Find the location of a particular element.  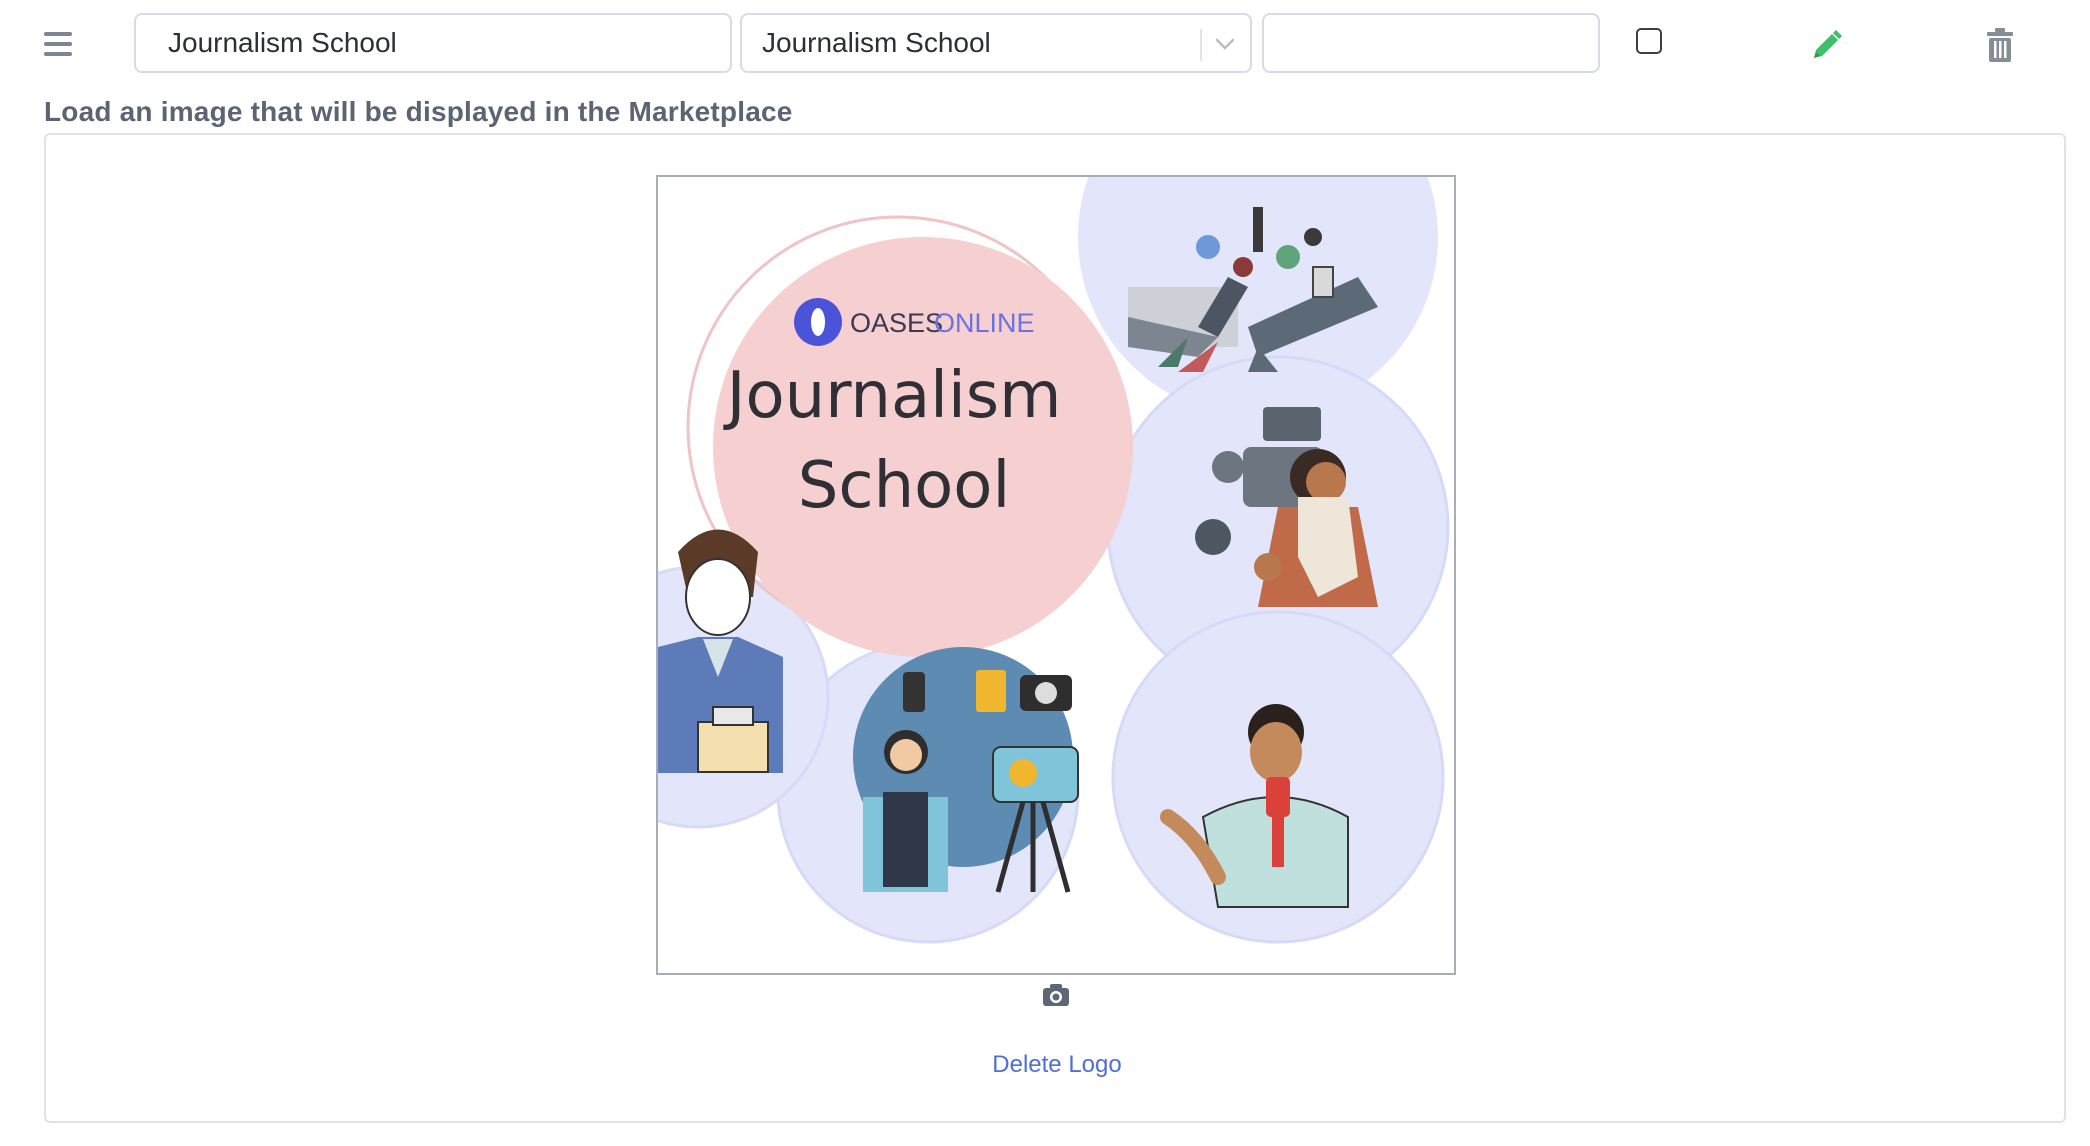

extra-input is located at coordinates (1431, 43).